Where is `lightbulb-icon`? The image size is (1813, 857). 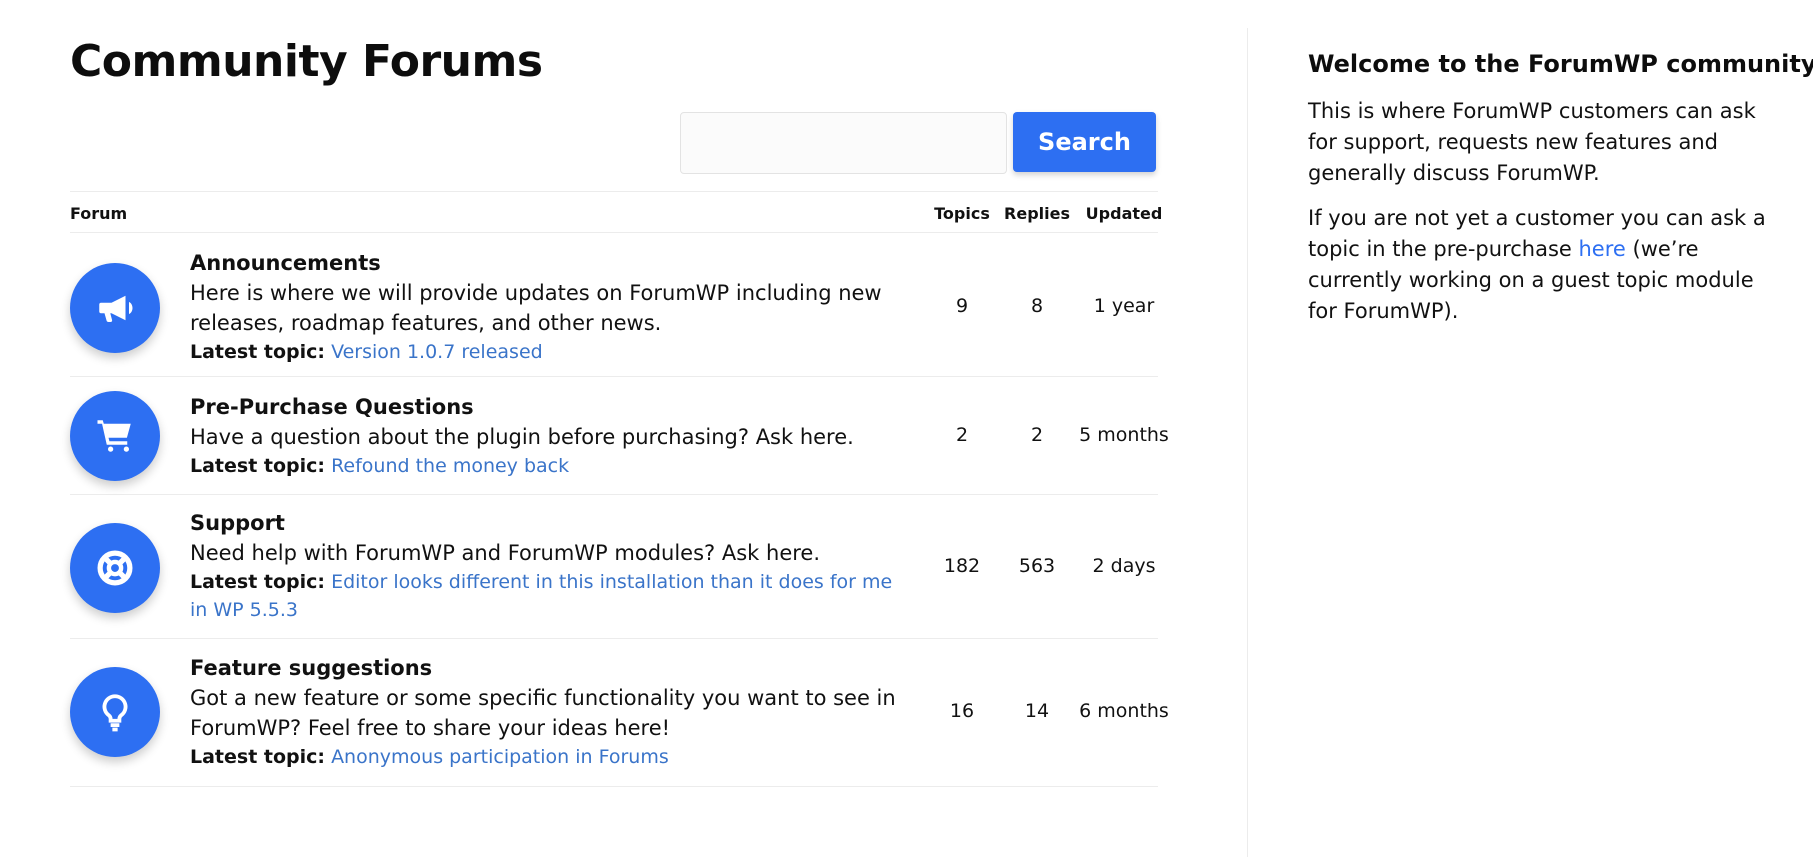 lightbulb-icon is located at coordinates (115, 712).